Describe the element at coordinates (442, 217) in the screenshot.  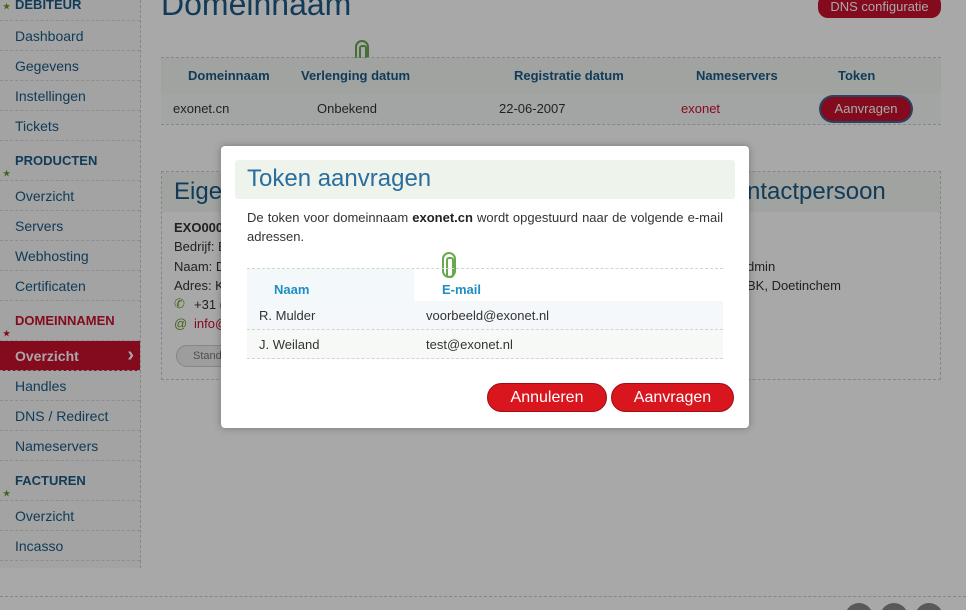
I see `description-domain: exonet.cn` at that location.